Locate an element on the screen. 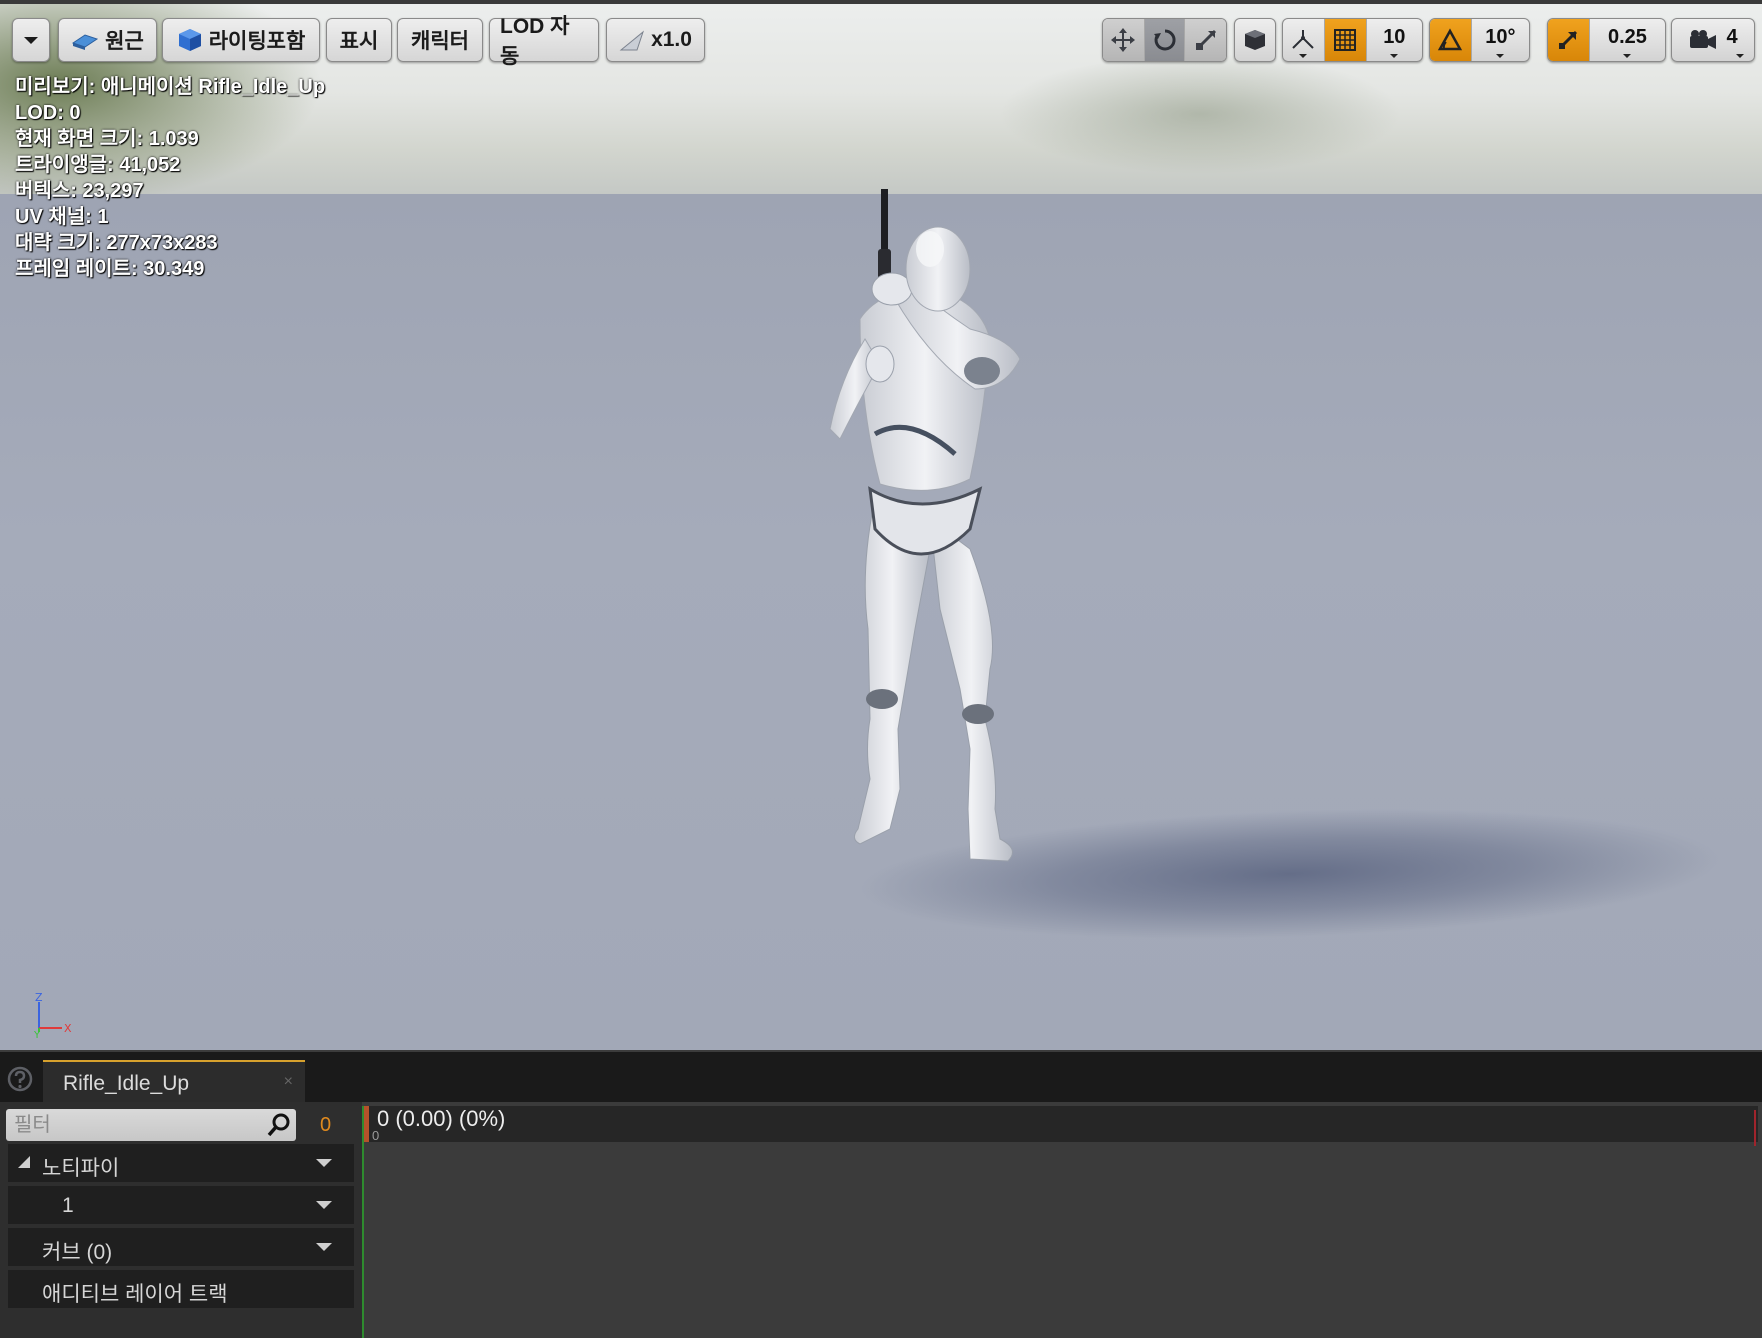 Image resolution: width=1762 pixels, height=1338 pixels. axis-z-label: Z is located at coordinates (39, 998).